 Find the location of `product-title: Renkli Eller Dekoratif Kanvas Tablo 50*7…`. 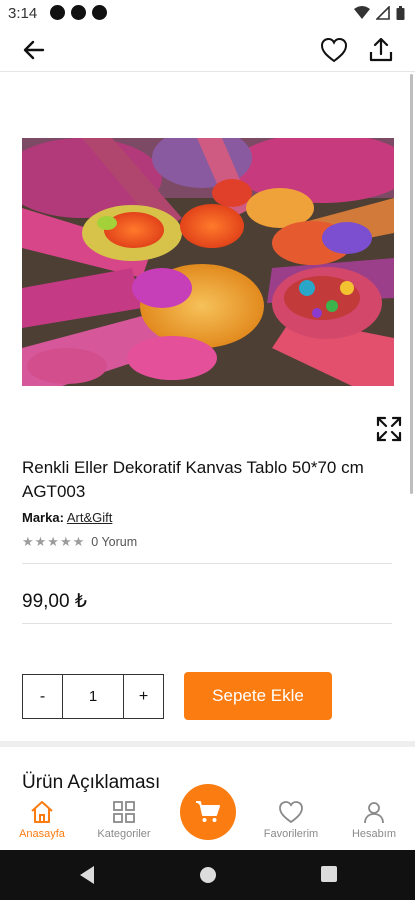

product-title: Renkli Eller Dekoratif Kanvas Tablo 50*7… is located at coordinates (193, 479).